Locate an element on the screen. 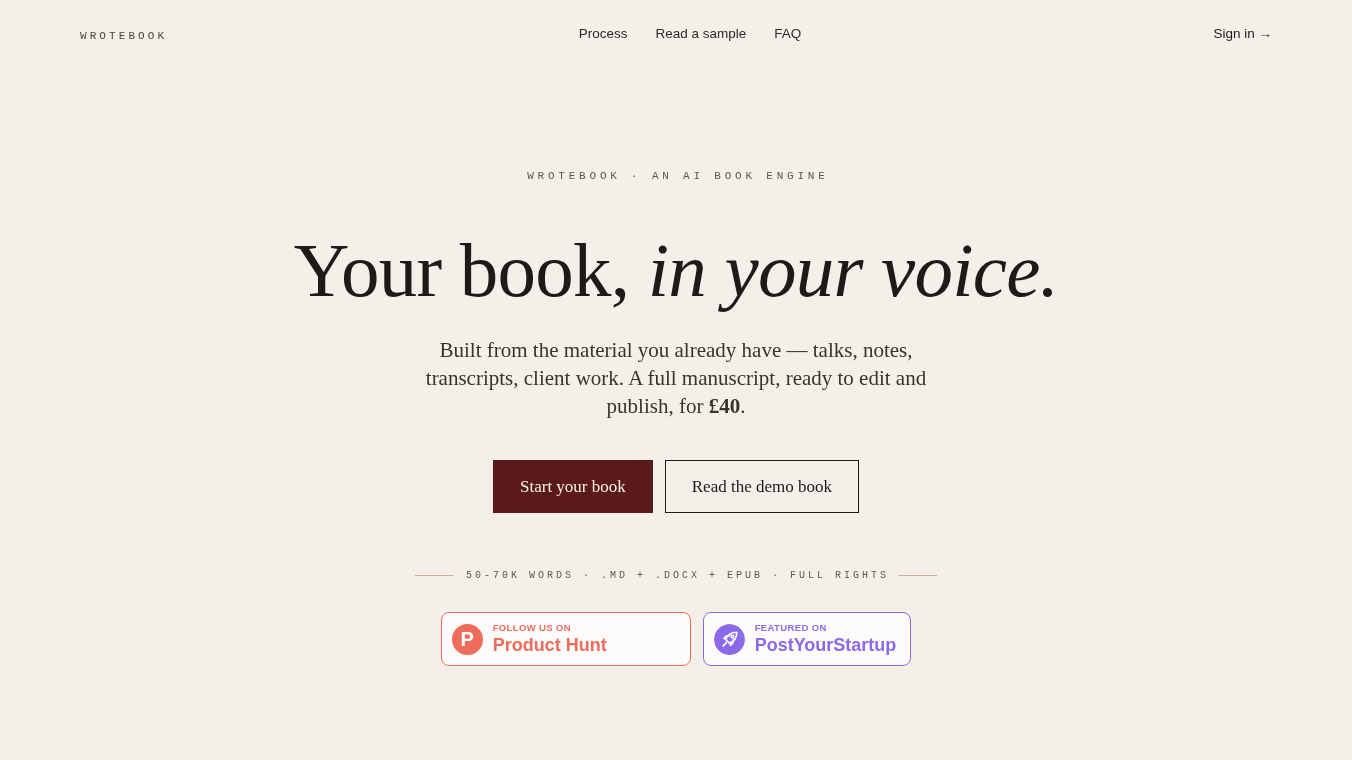  hero-description: Built from the material you already have — talks, notes, transcripts, client work. A full manuscript, ready to edit and publish, for £40. is located at coordinates (676, 379).